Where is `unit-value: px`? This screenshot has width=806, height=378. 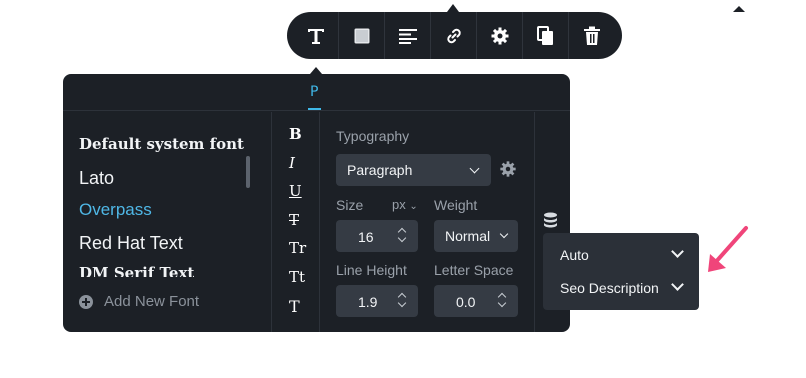
unit-value: px is located at coordinates (399, 204).